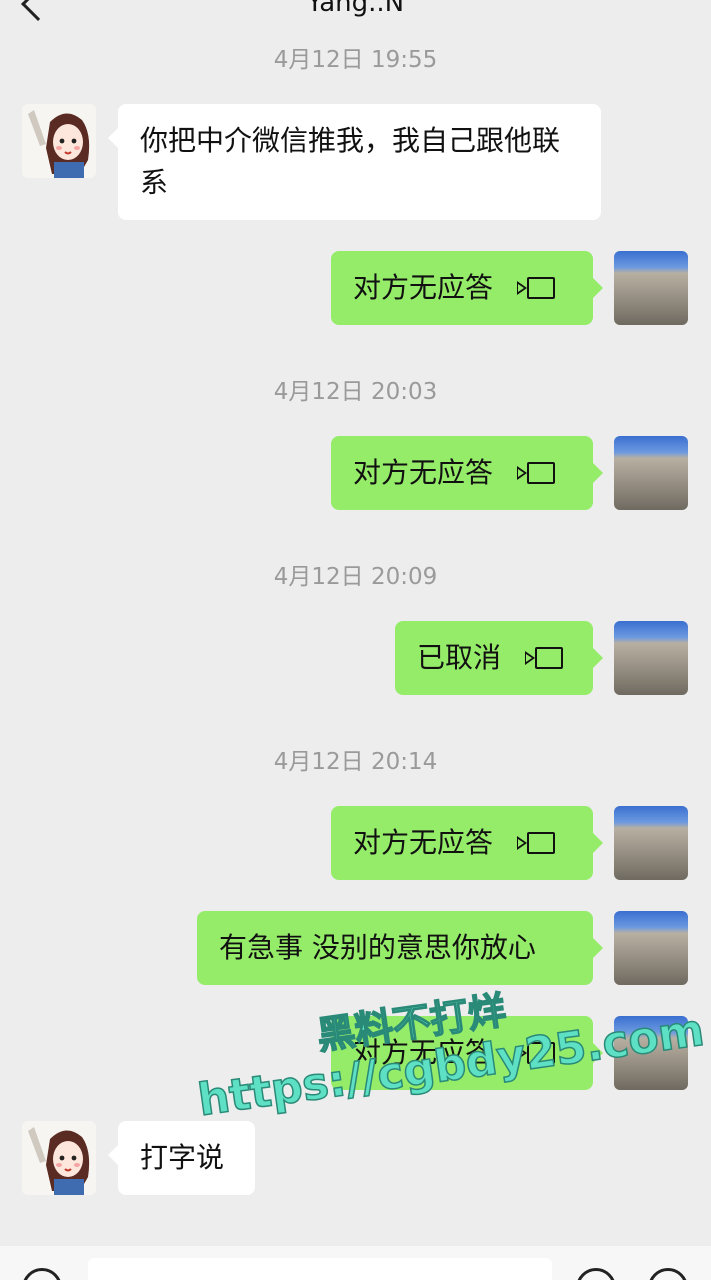  I want to click on message-text: 你把中介微信推我，我自己跟他联系, so click(350, 161).